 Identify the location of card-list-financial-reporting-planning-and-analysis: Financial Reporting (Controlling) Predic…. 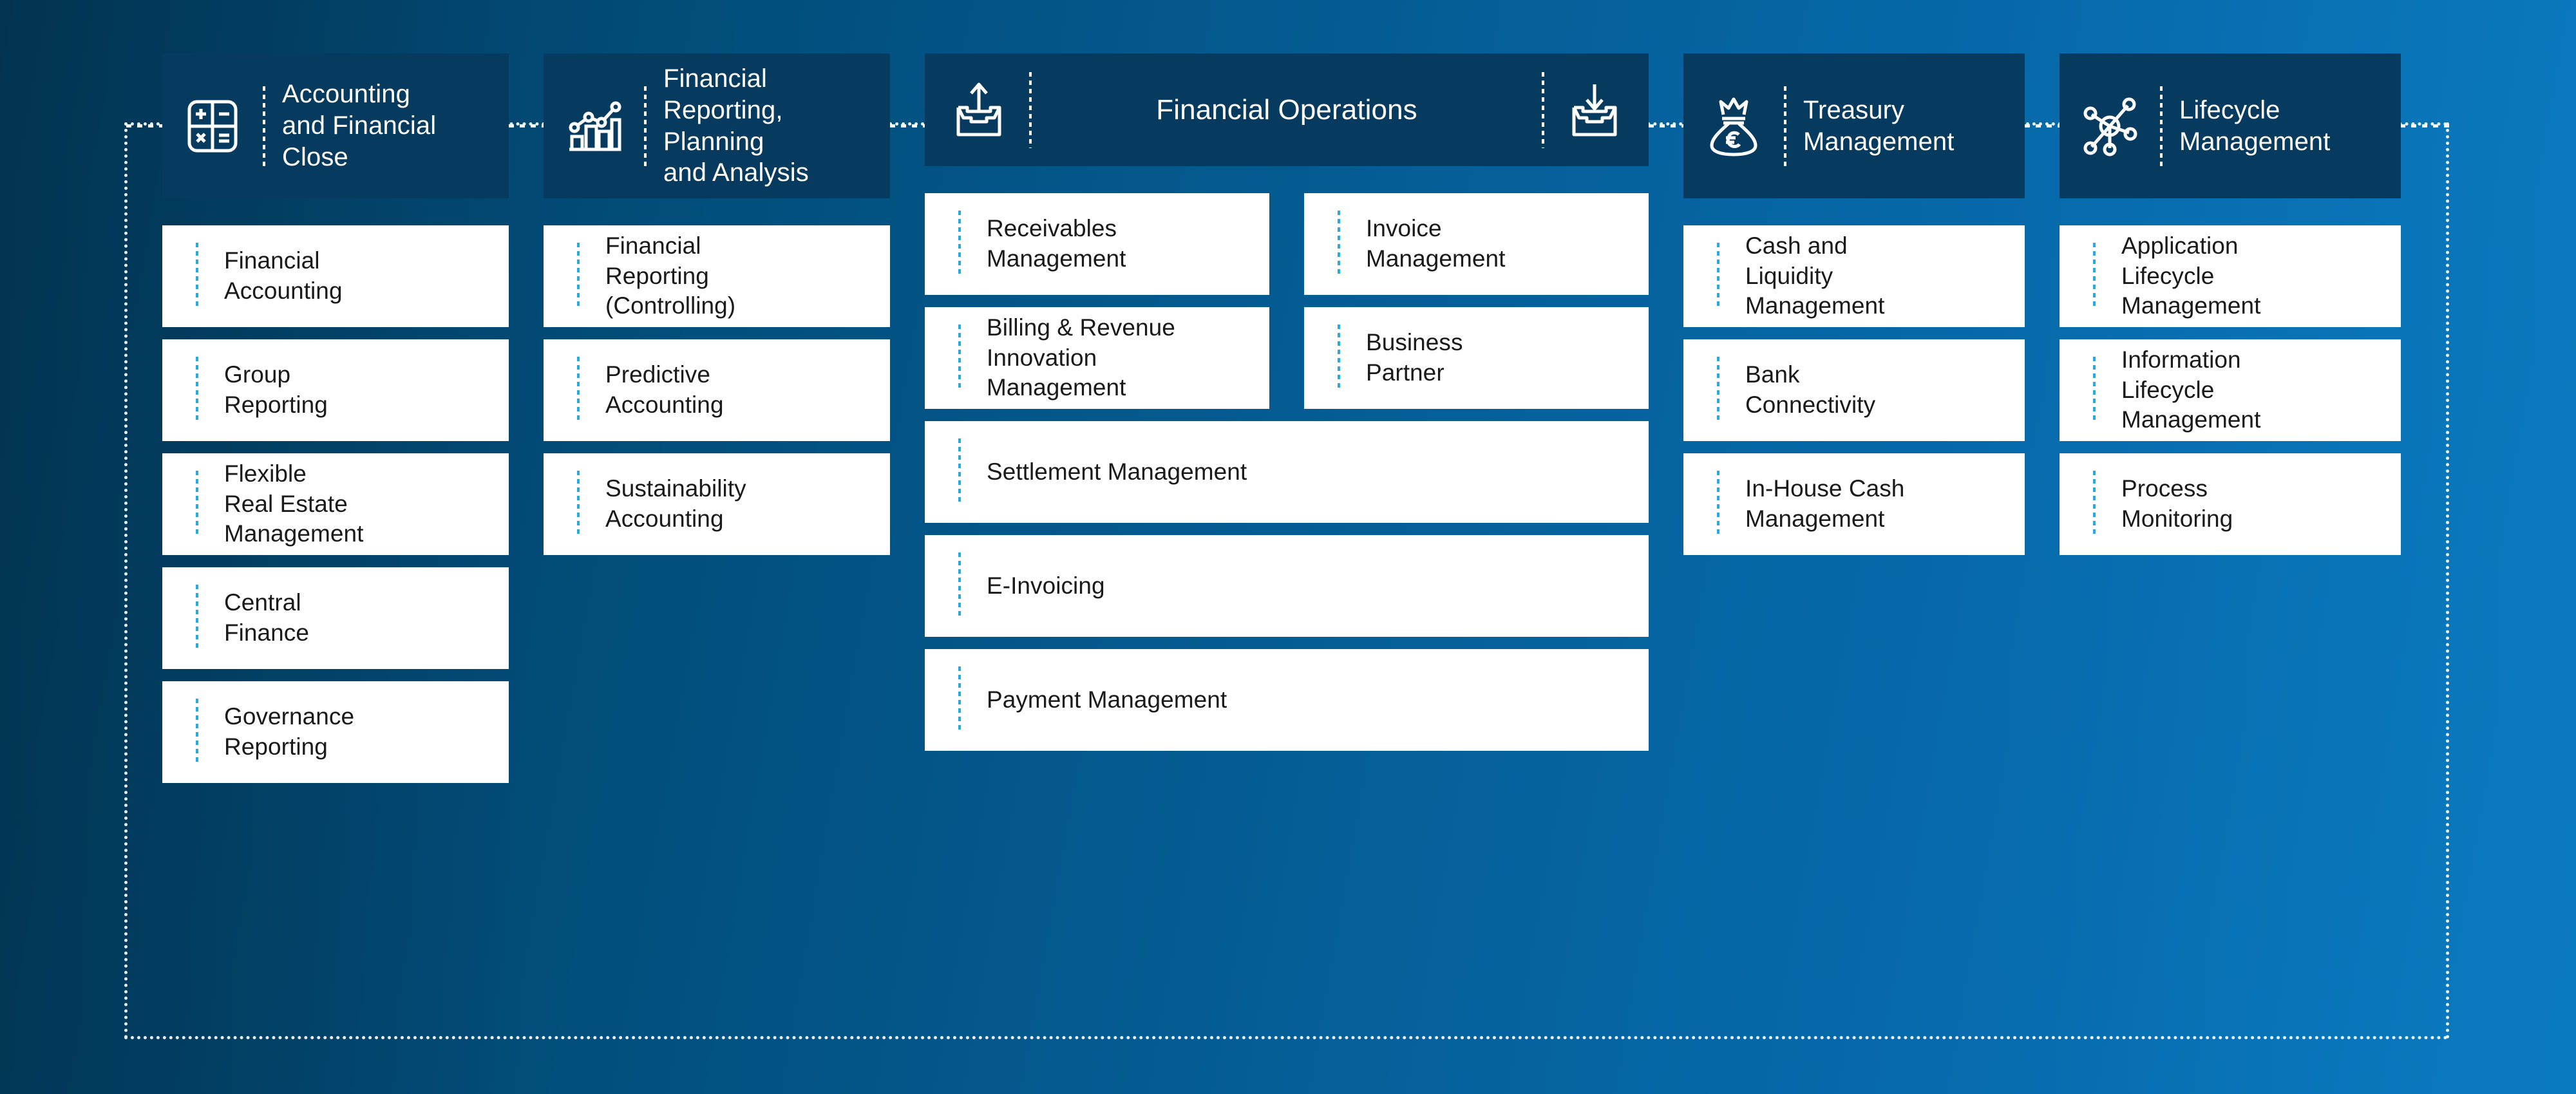
(717, 390).